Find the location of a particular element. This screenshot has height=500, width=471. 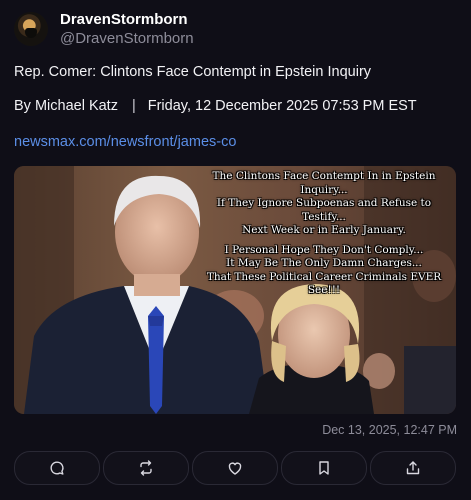

repost-button is located at coordinates (146, 468).